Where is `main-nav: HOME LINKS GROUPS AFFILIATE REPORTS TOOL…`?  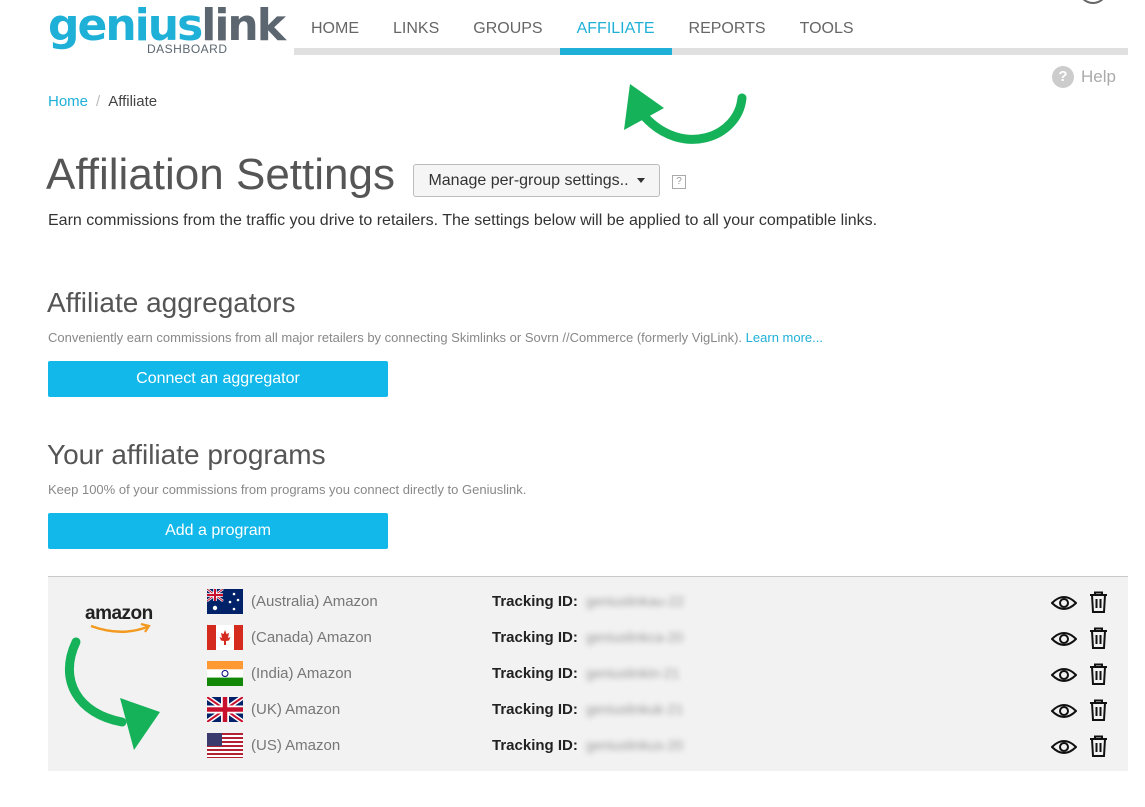
main-nav: HOME LINKS GROUPS AFFILIATE REPORTS TOOL… is located at coordinates (582, 27).